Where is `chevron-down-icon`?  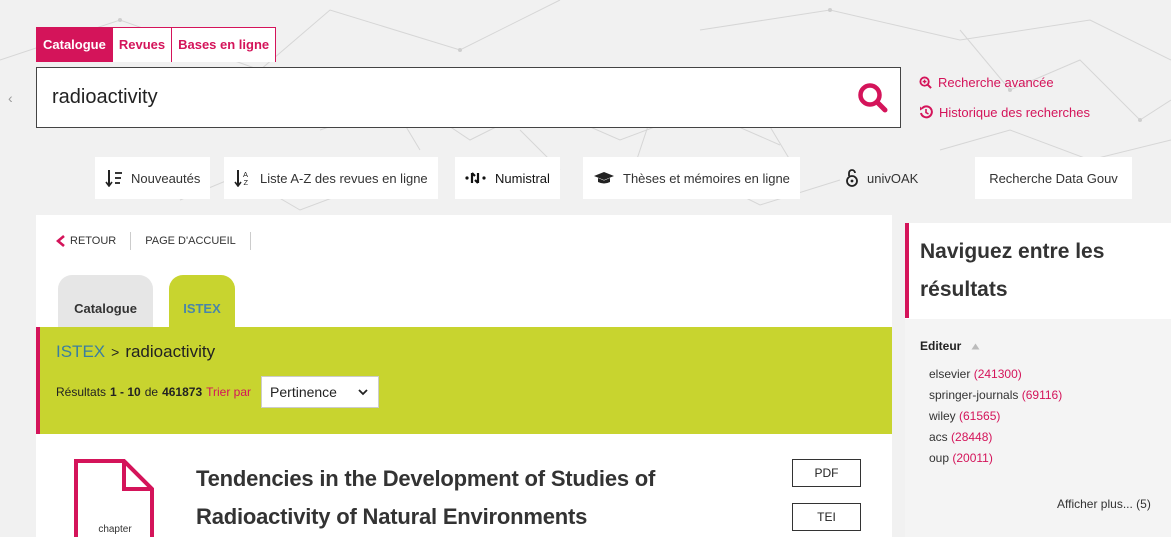 chevron-down-icon is located at coordinates (363, 392).